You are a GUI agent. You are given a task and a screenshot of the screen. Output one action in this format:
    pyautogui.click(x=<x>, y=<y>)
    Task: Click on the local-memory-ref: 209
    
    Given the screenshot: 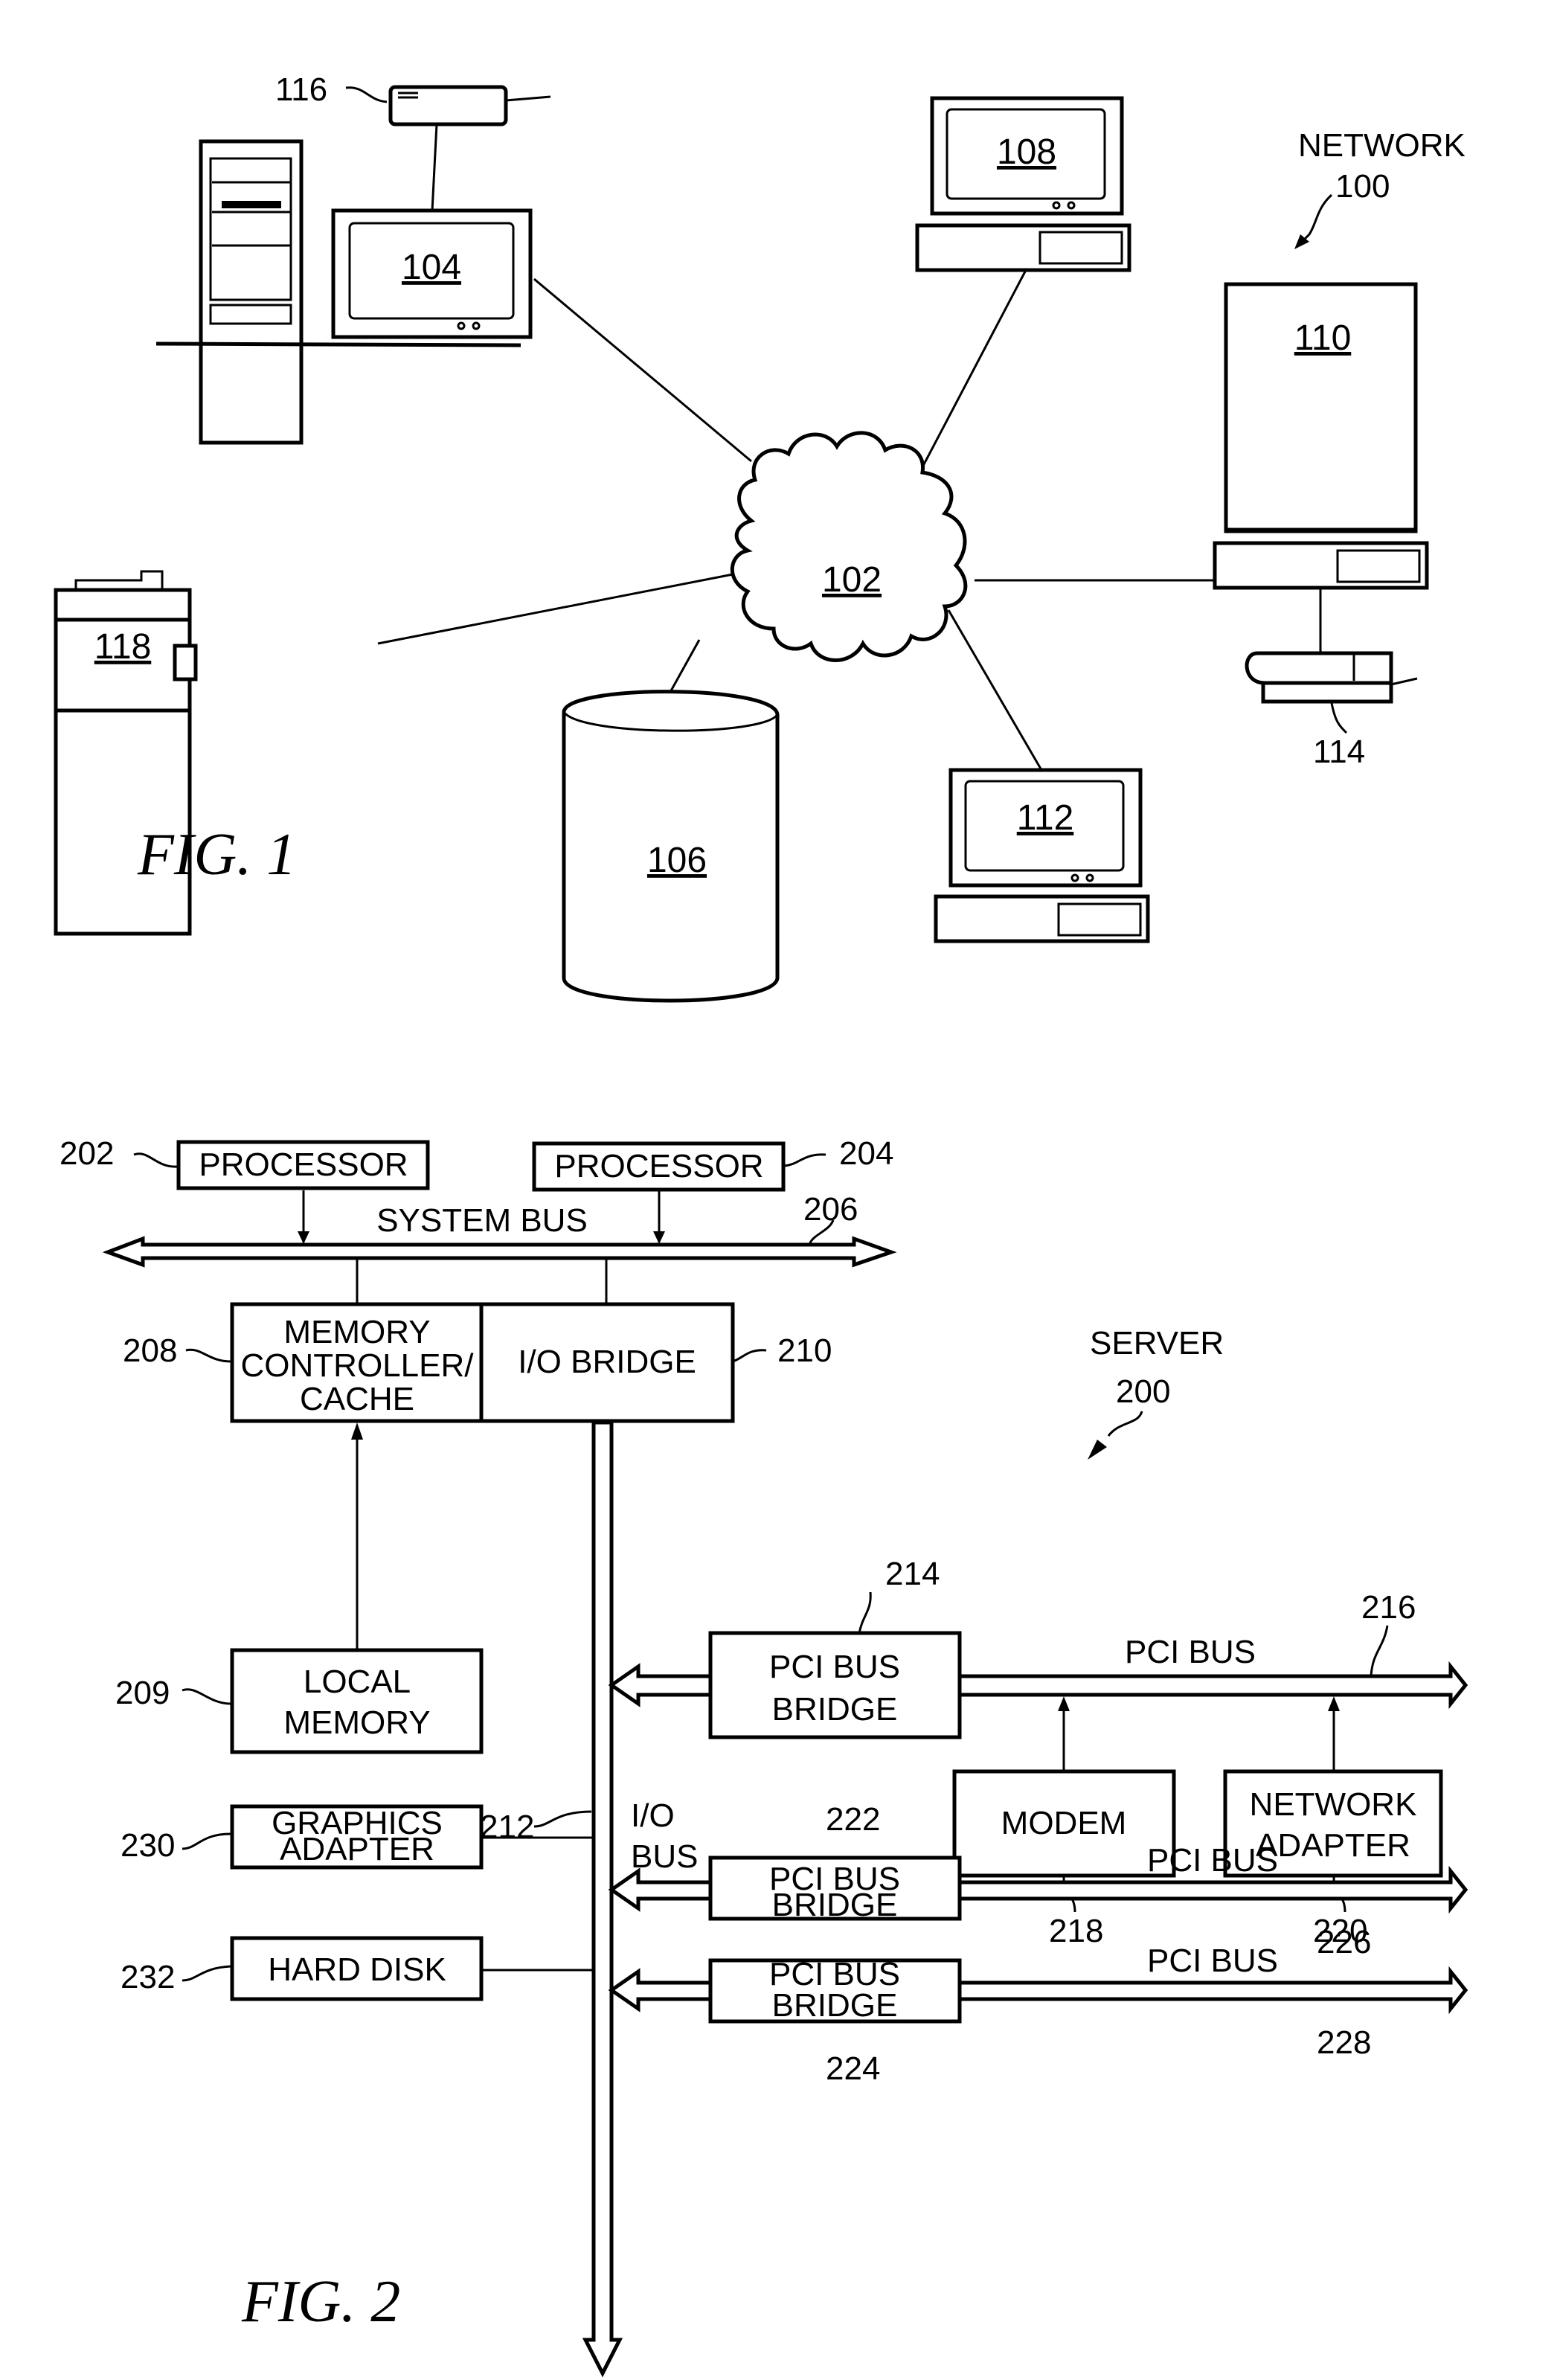 What is the action you would take?
    pyautogui.click(x=142, y=1693)
    